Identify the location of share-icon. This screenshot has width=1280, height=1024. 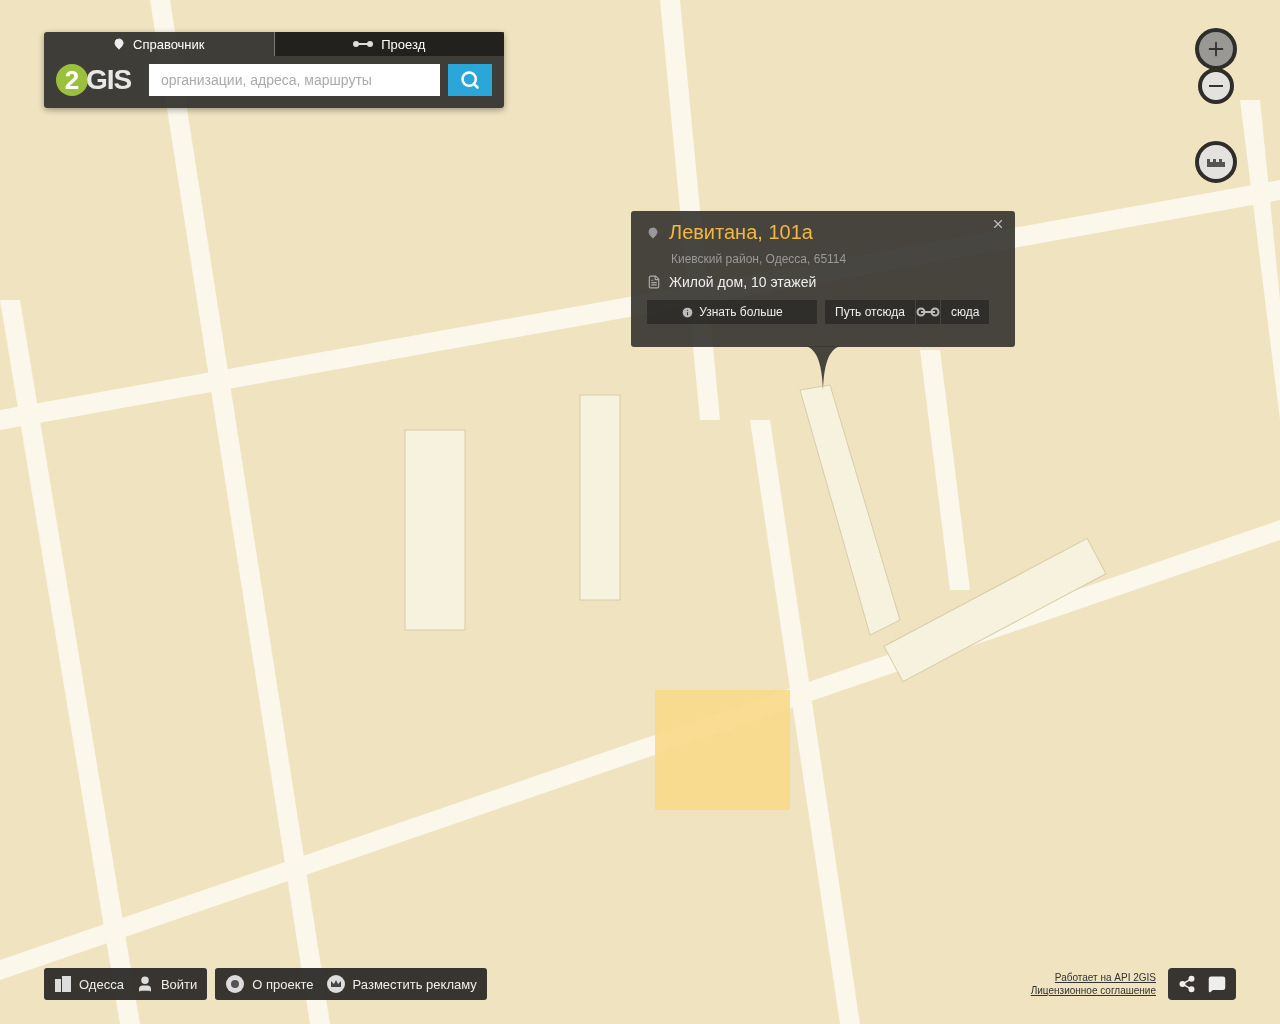
(1187, 984).